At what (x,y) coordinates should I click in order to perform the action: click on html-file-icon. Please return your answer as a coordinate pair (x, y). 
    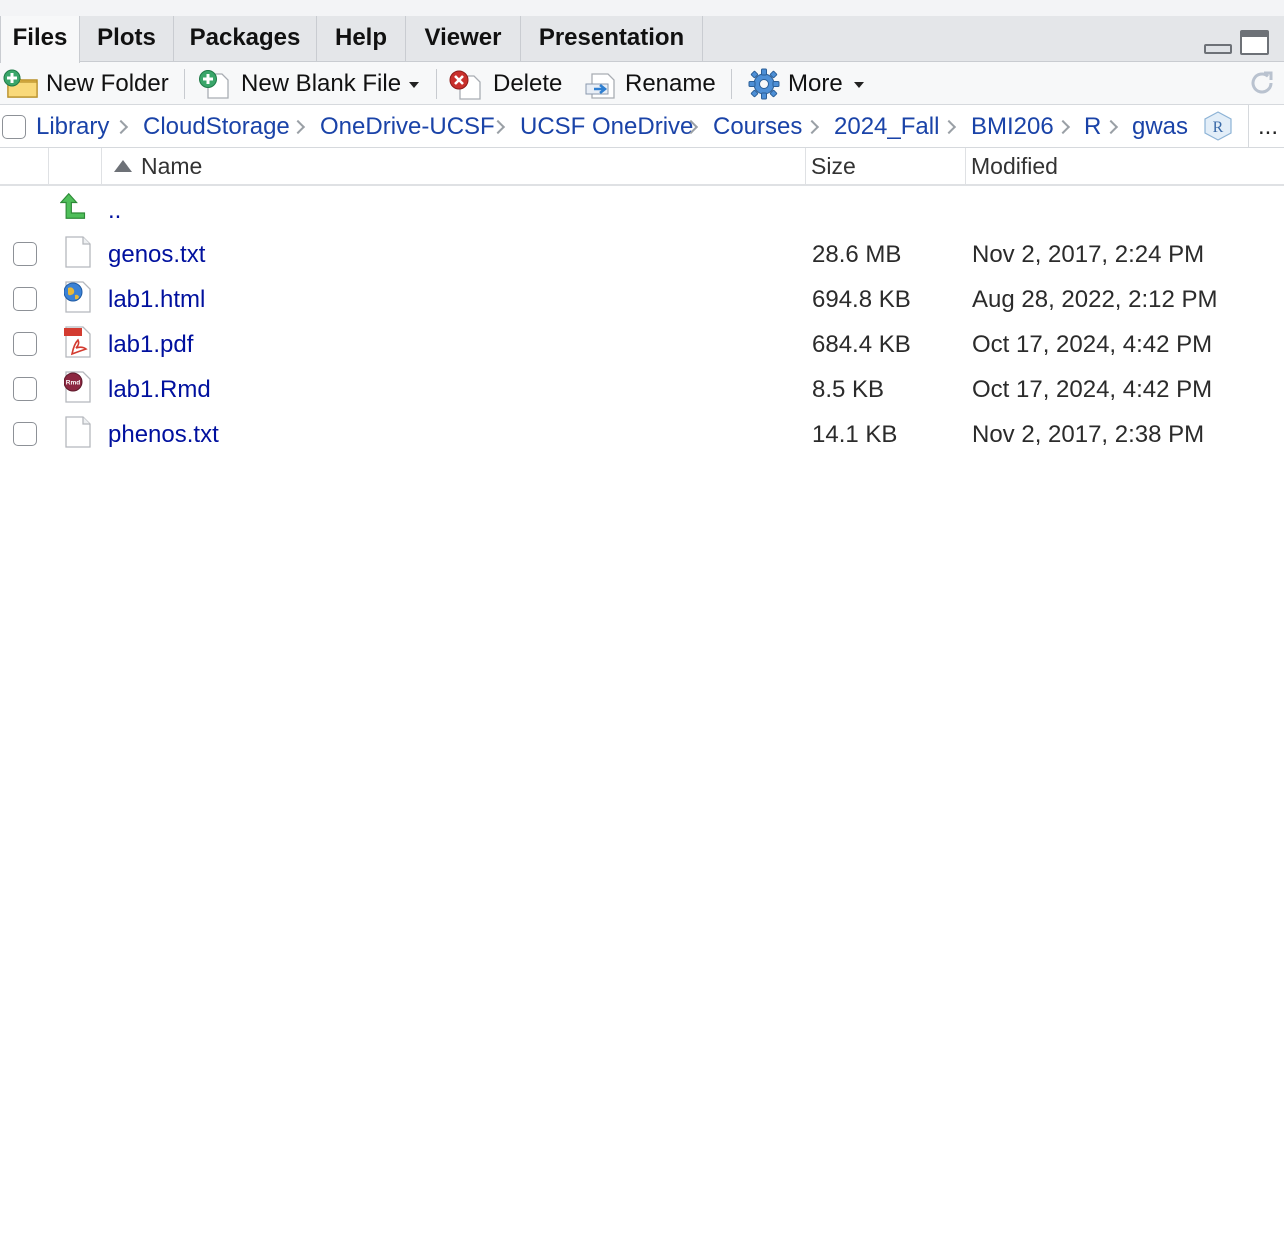
    Looking at the image, I should click on (77, 297).